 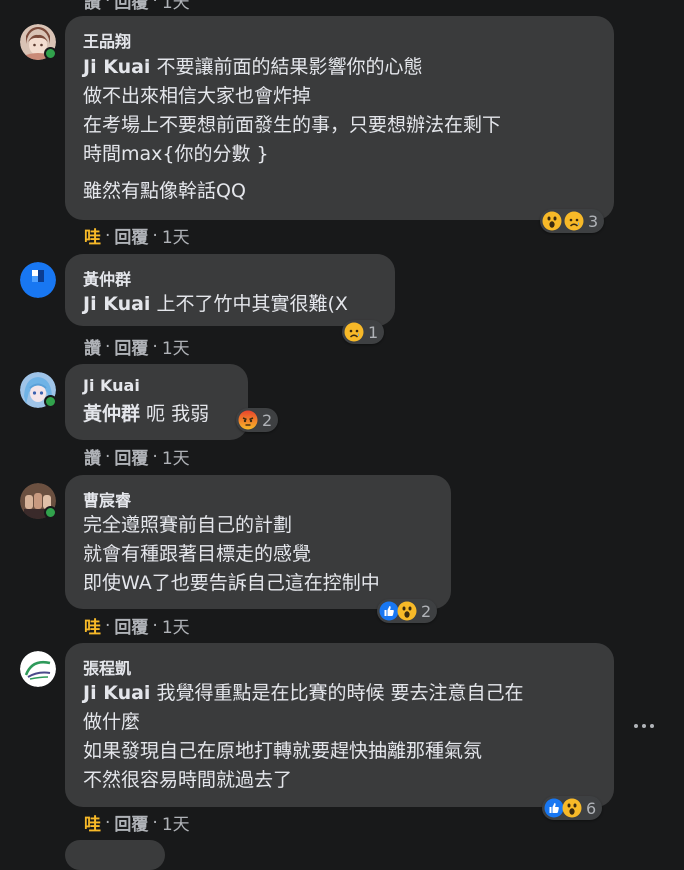 I want to click on reaction-count: 1, so click(x=373, y=332).